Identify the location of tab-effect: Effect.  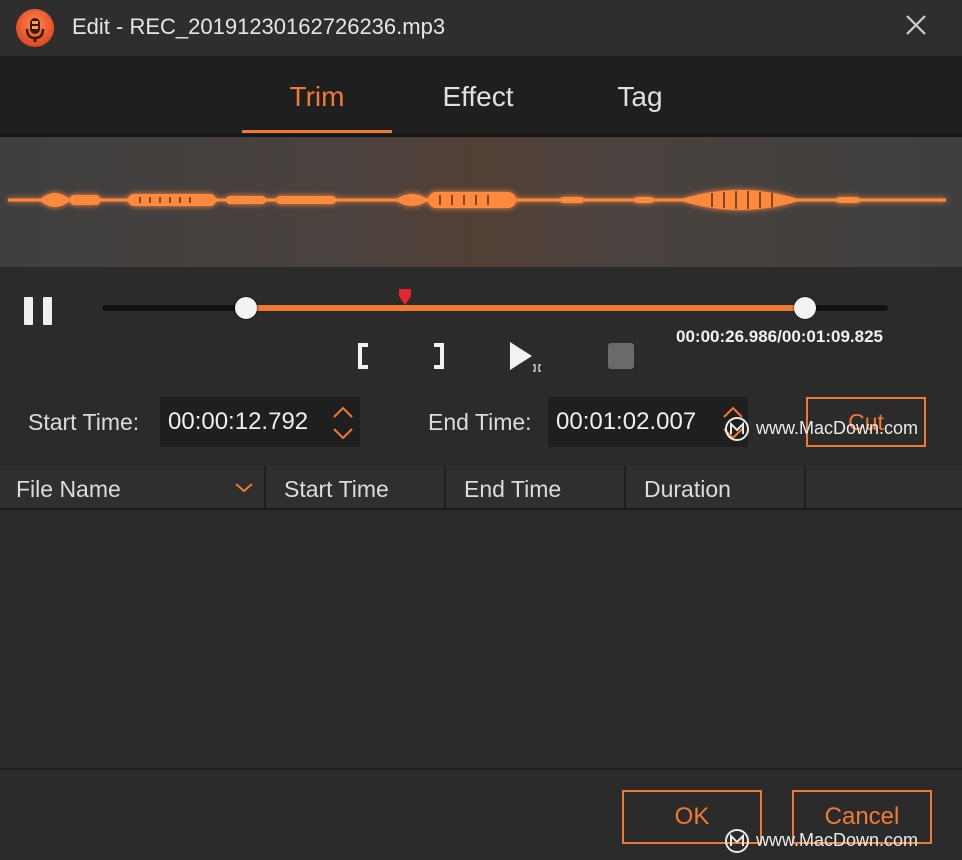
(478, 96).